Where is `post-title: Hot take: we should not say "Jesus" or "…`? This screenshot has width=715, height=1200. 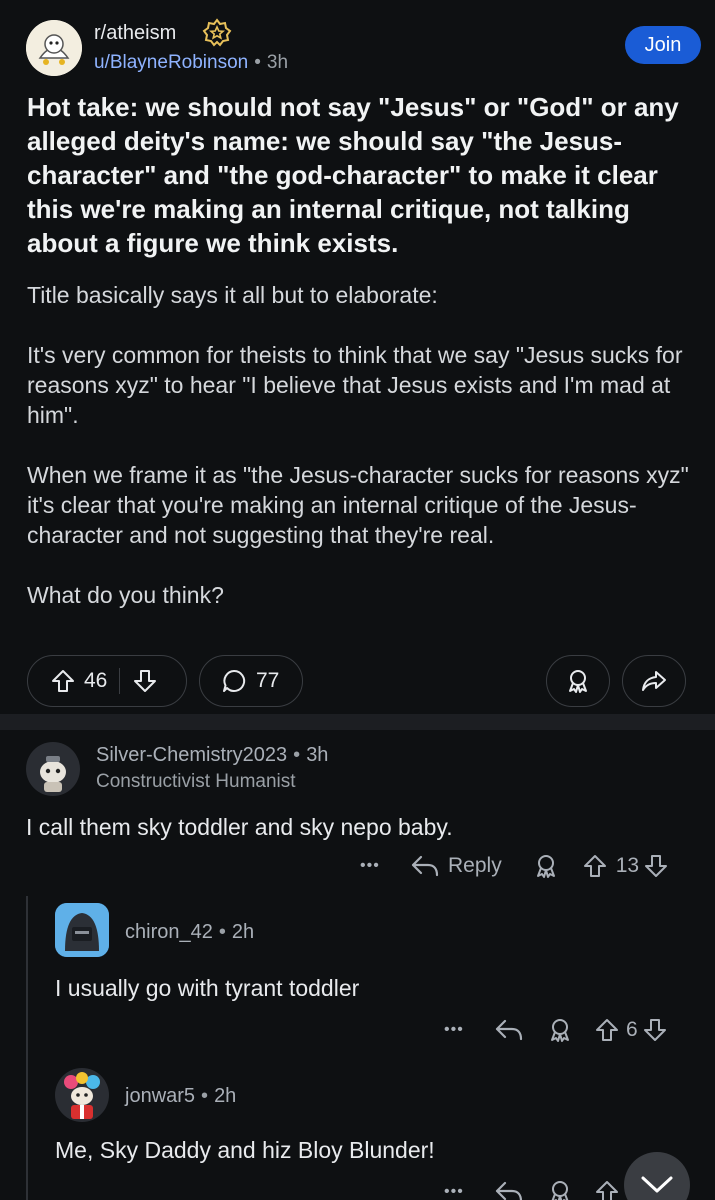 post-title: Hot take: we should not say "Jesus" or "… is located at coordinates (353, 175).